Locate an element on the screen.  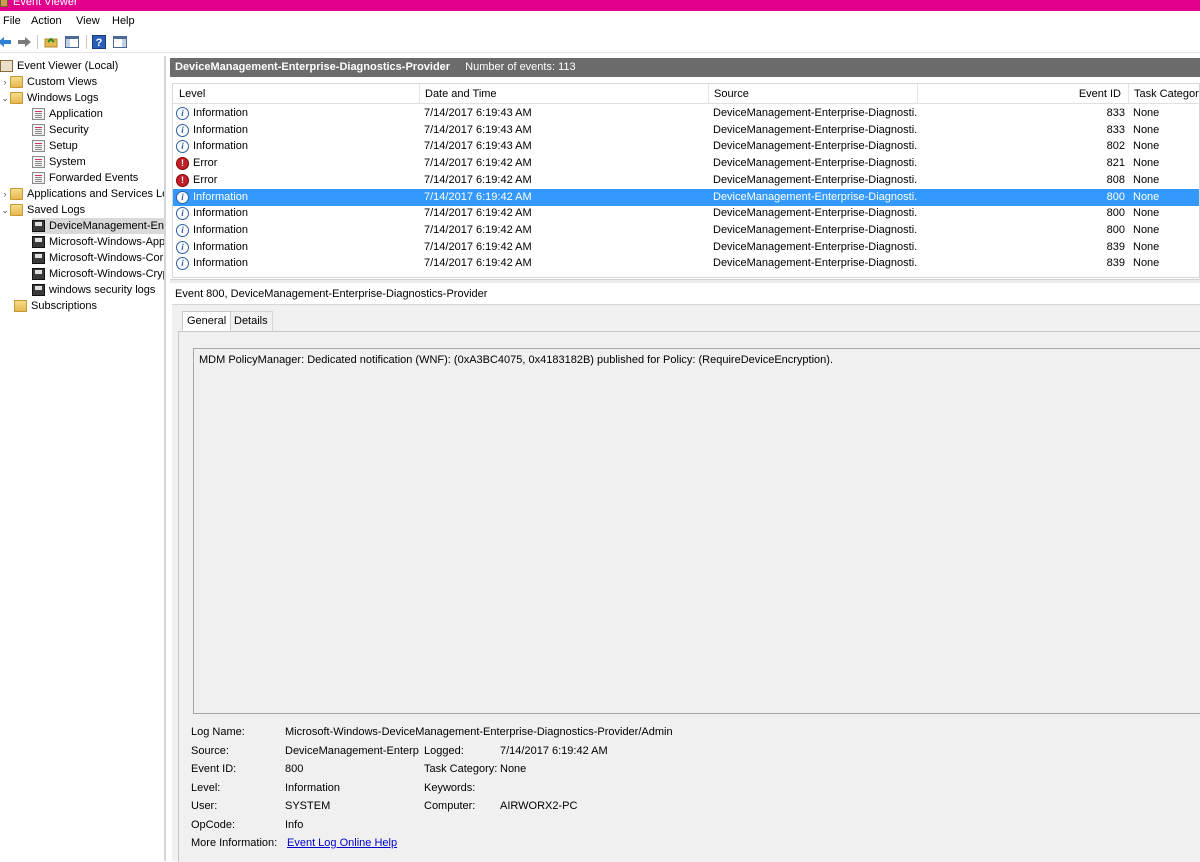
cell-event-id: 833 is located at coordinates (1115, 129).